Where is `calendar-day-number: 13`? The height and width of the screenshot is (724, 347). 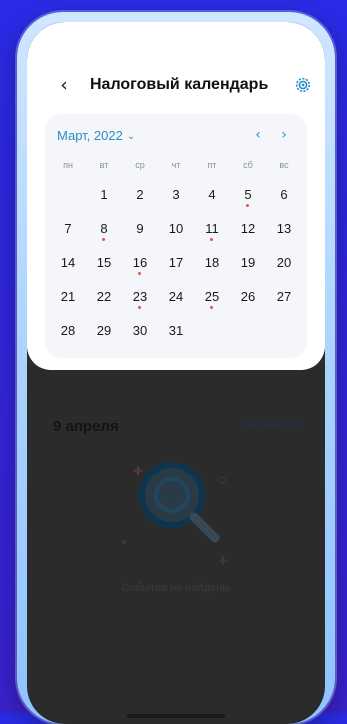 calendar-day-number: 13 is located at coordinates (284, 228).